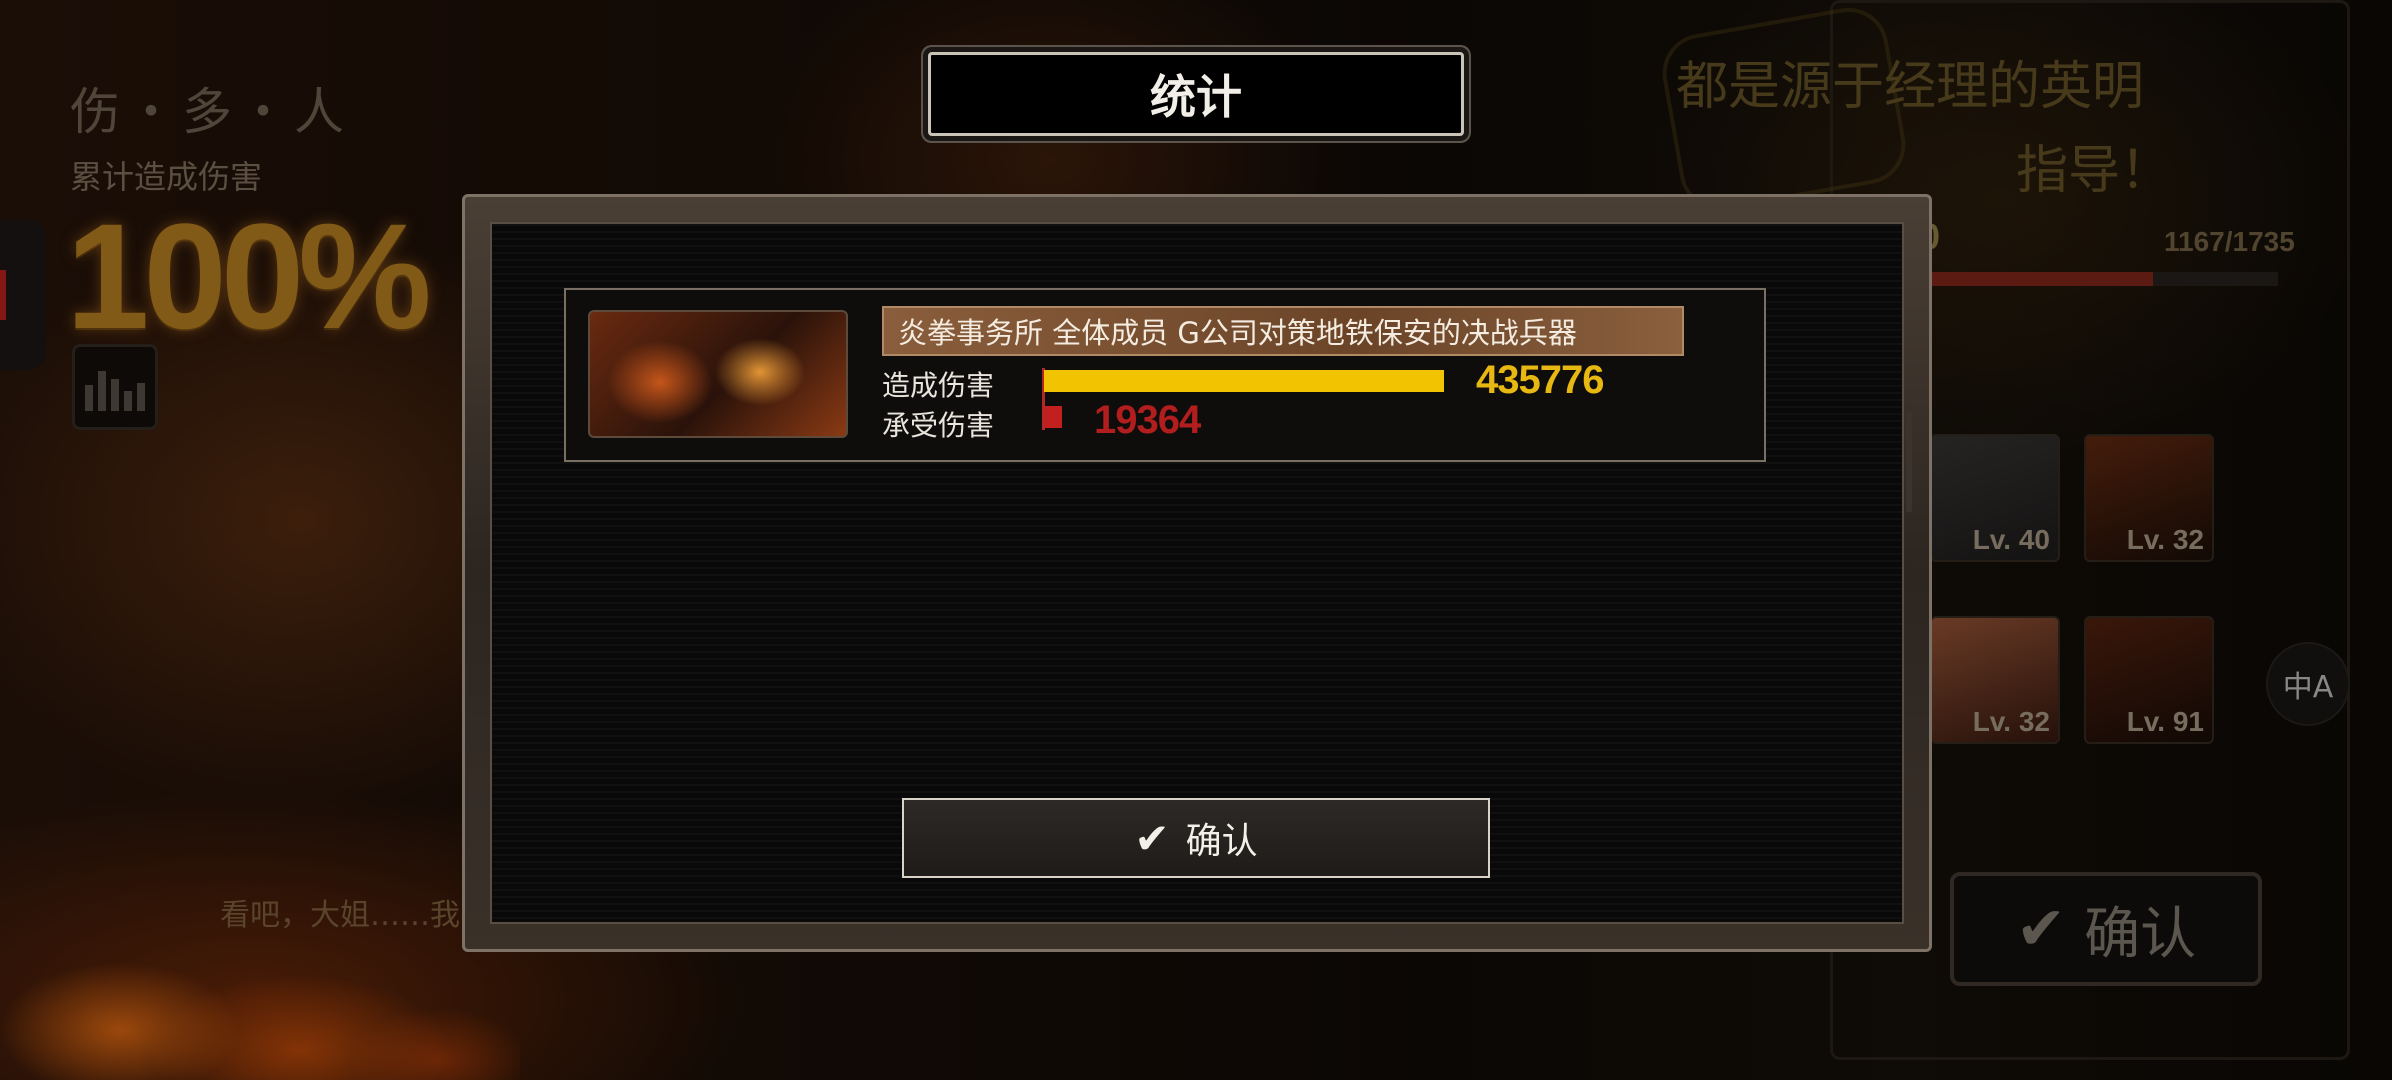 Image resolution: width=2392 pixels, height=1080 pixels. Describe the element at coordinates (1147, 420) in the screenshot. I see `damage-taken-value: 19364` at that location.